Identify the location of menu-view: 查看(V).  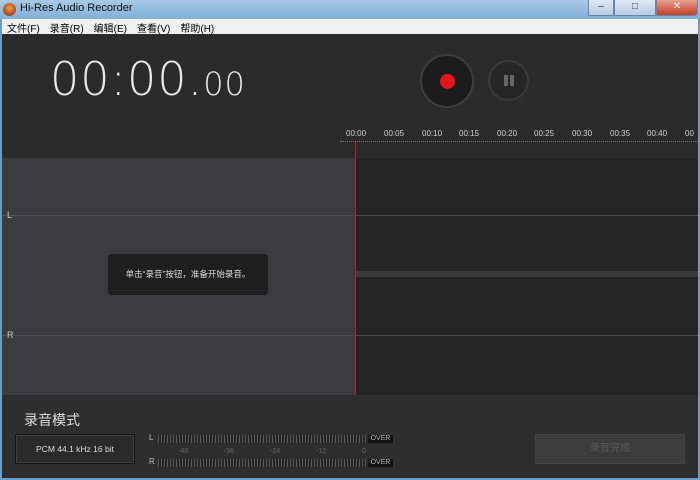
(153, 27).